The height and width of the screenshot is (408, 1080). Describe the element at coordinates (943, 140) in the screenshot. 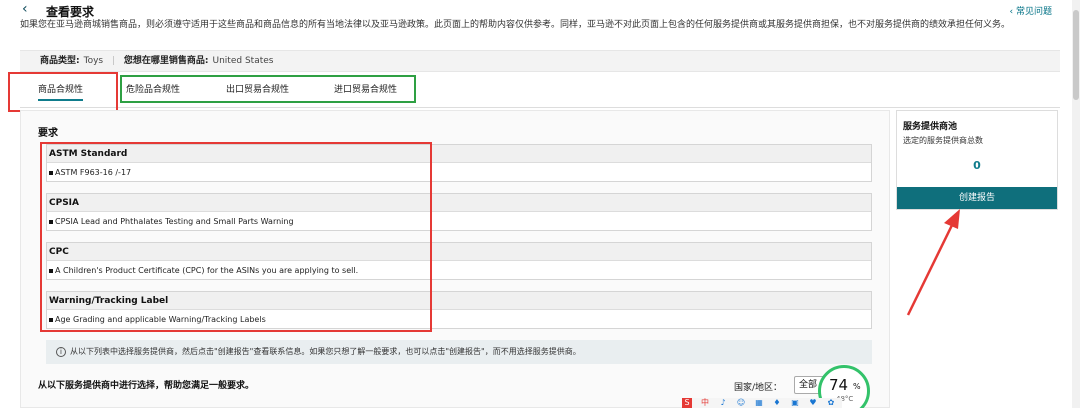

I see `provider-pool-subtitle: 选定的服务提供商总数` at that location.